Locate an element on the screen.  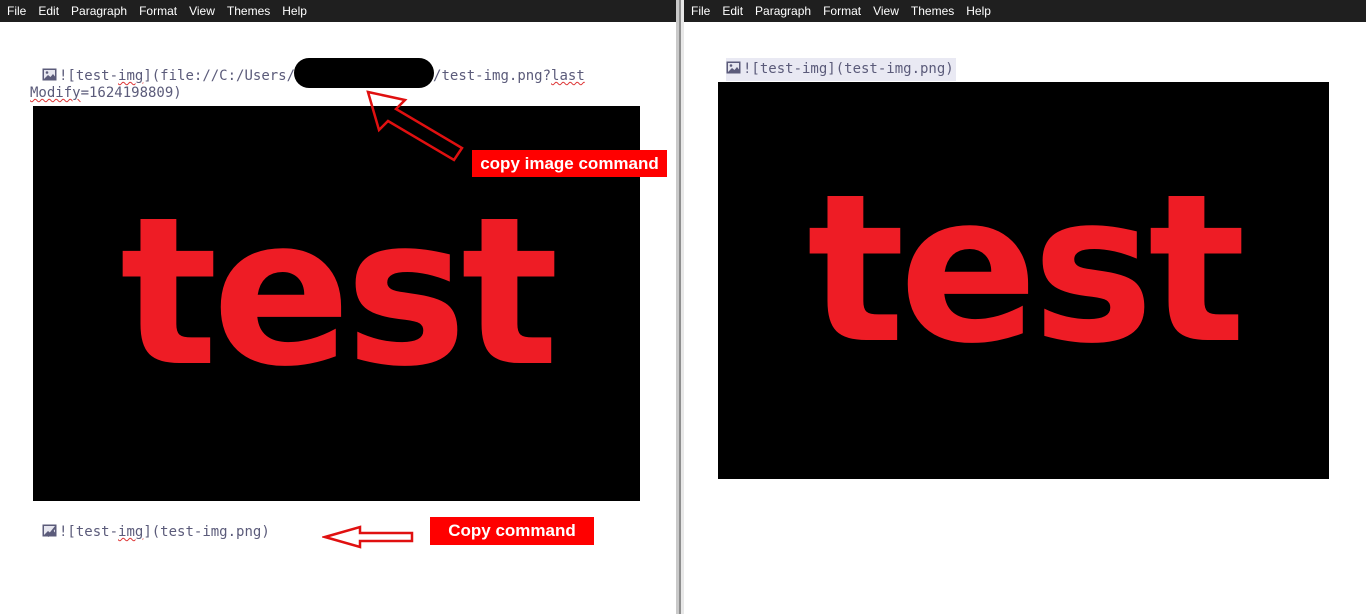
source-modify-word: Modify is located at coordinates (55, 93).